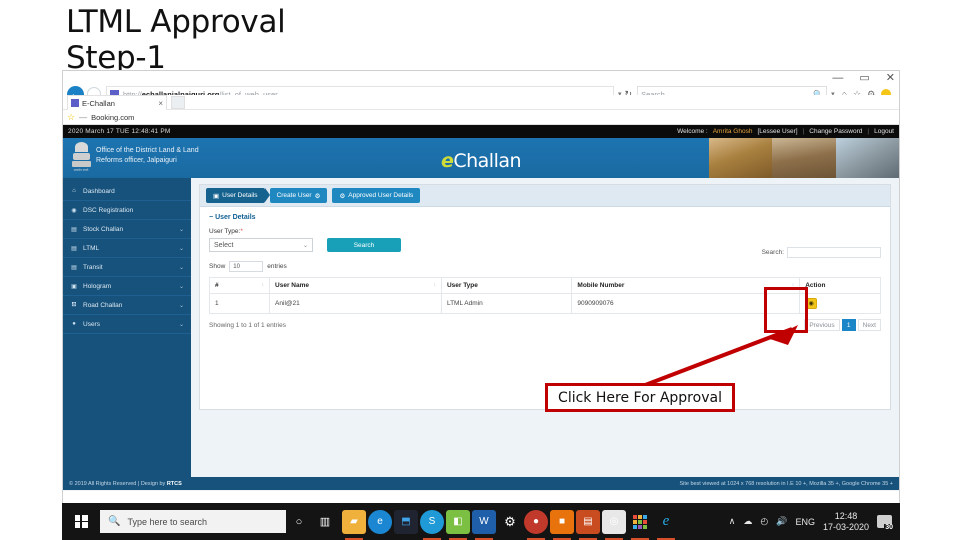 This screenshot has width=960, height=540. I want to click on cortana-button: ○, so click(299, 521).